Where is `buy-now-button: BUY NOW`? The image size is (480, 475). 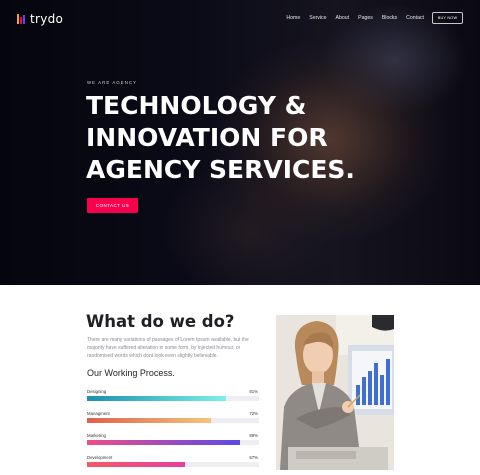 buy-now-button: BUY NOW is located at coordinates (447, 18).